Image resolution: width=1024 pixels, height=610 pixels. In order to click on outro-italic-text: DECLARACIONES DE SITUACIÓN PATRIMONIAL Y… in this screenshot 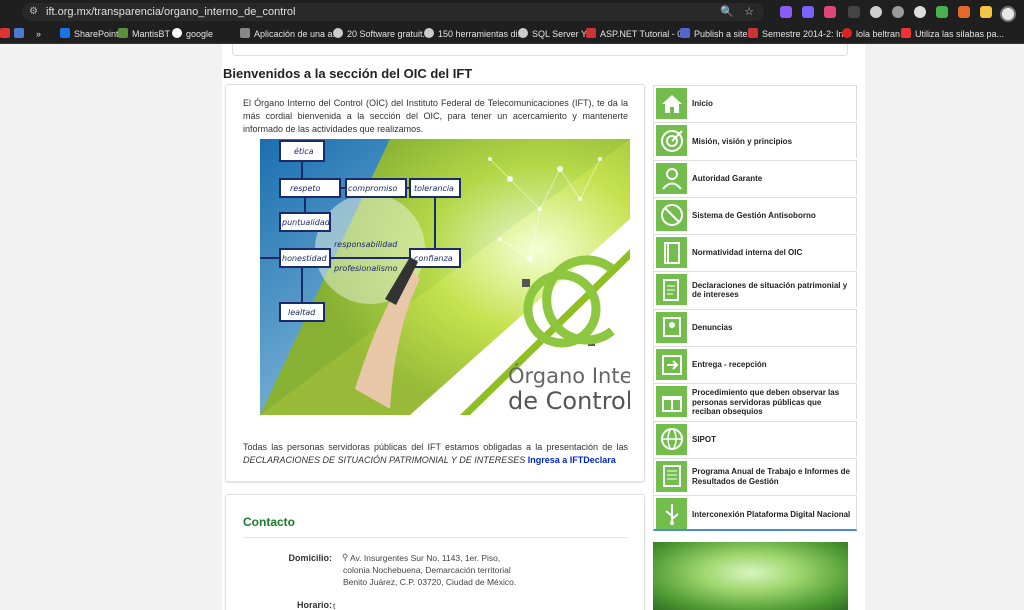, I will do `click(384, 460)`.